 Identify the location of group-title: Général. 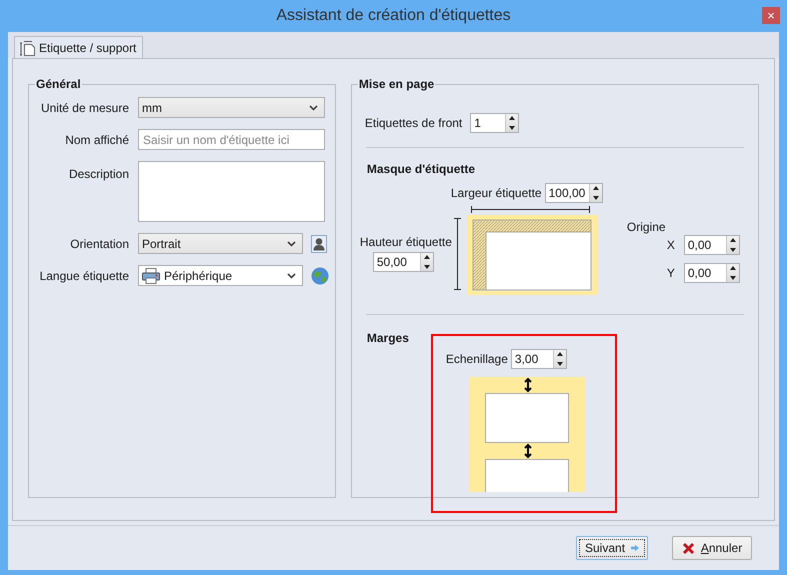
(58, 84).